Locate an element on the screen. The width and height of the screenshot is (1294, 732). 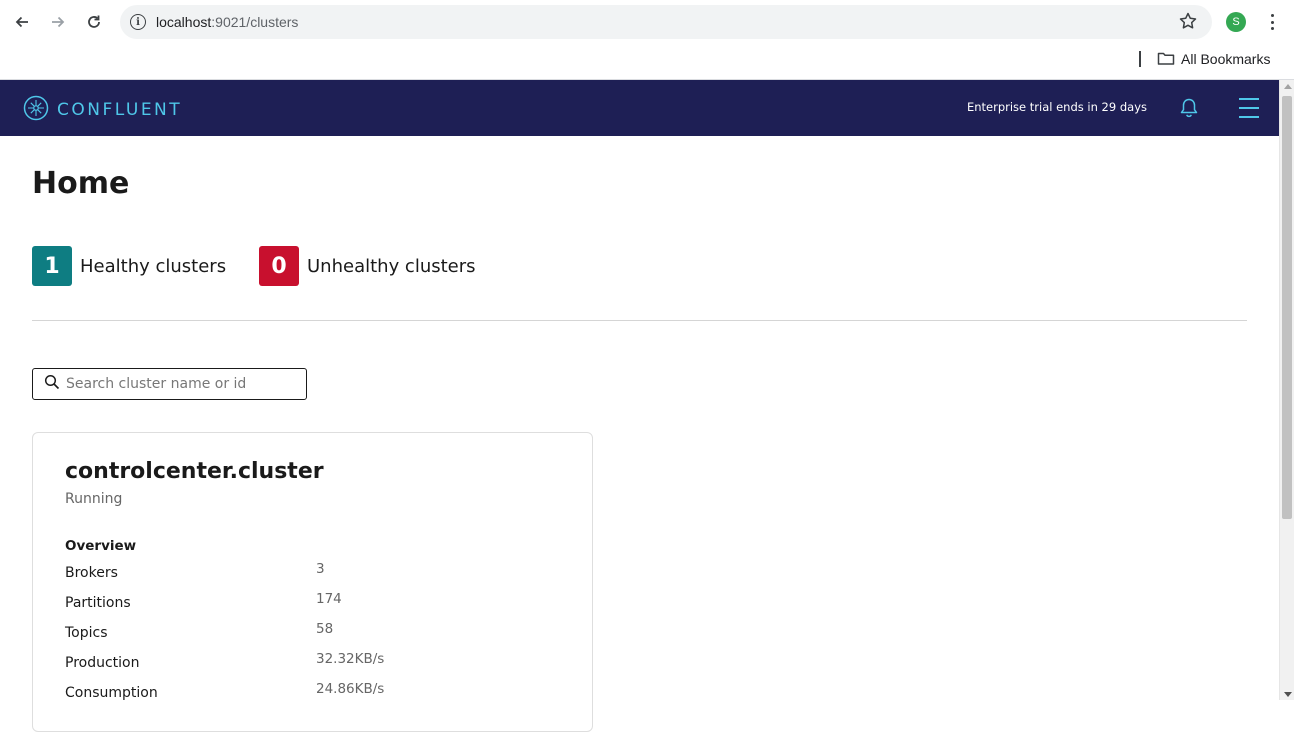
metric-label: Brokers is located at coordinates (91, 573).